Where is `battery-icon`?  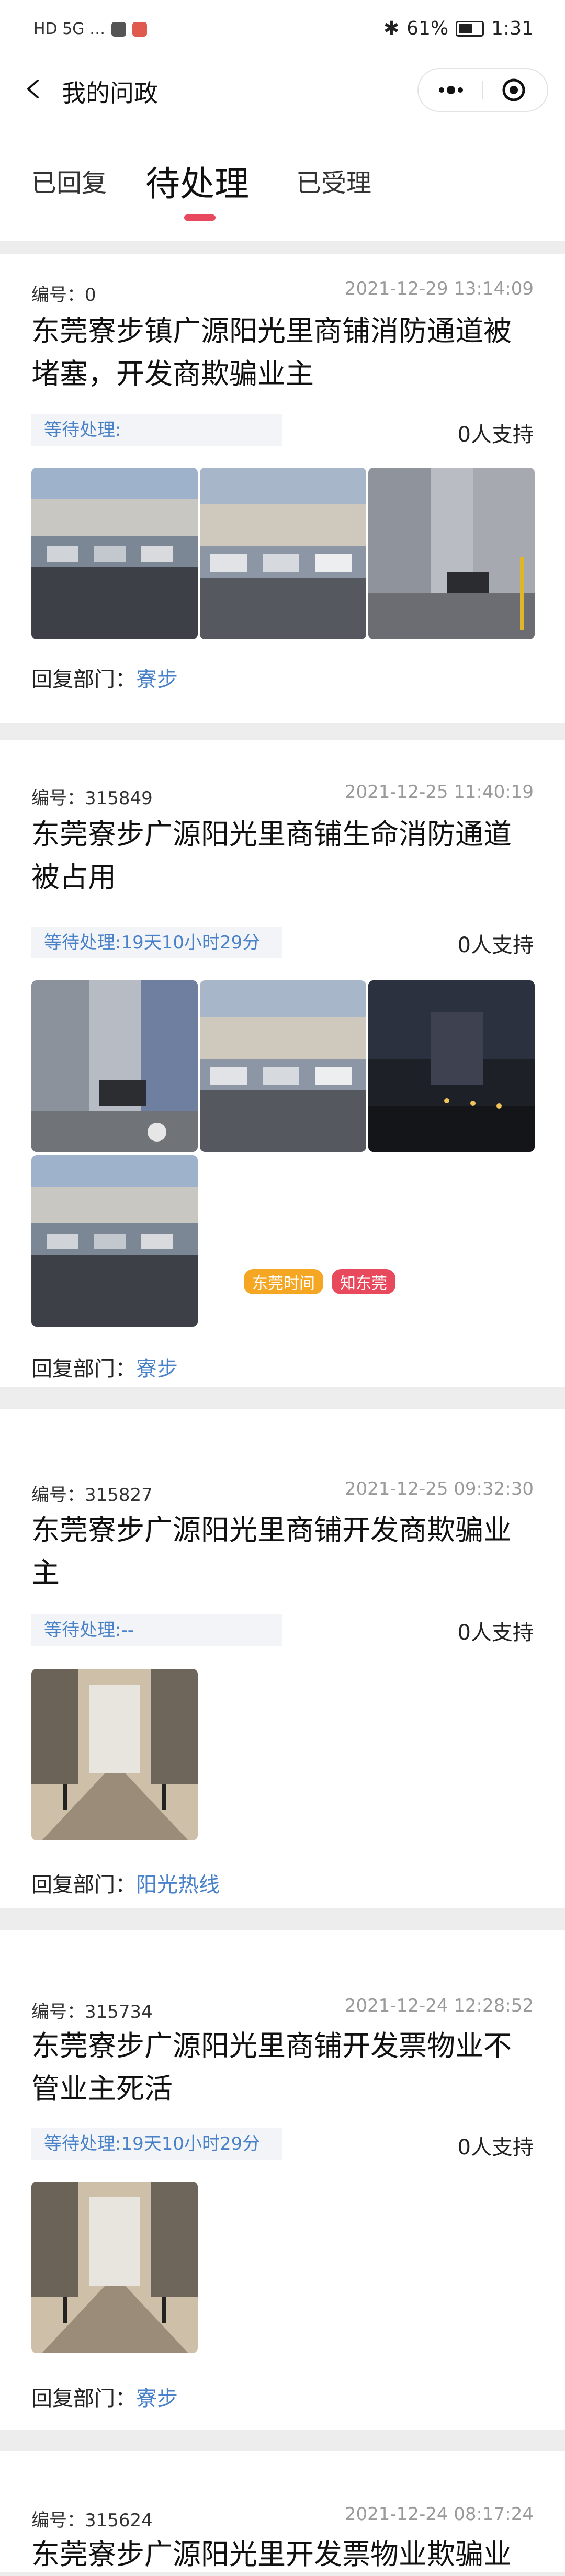 battery-icon is located at coordinates (470, 28).